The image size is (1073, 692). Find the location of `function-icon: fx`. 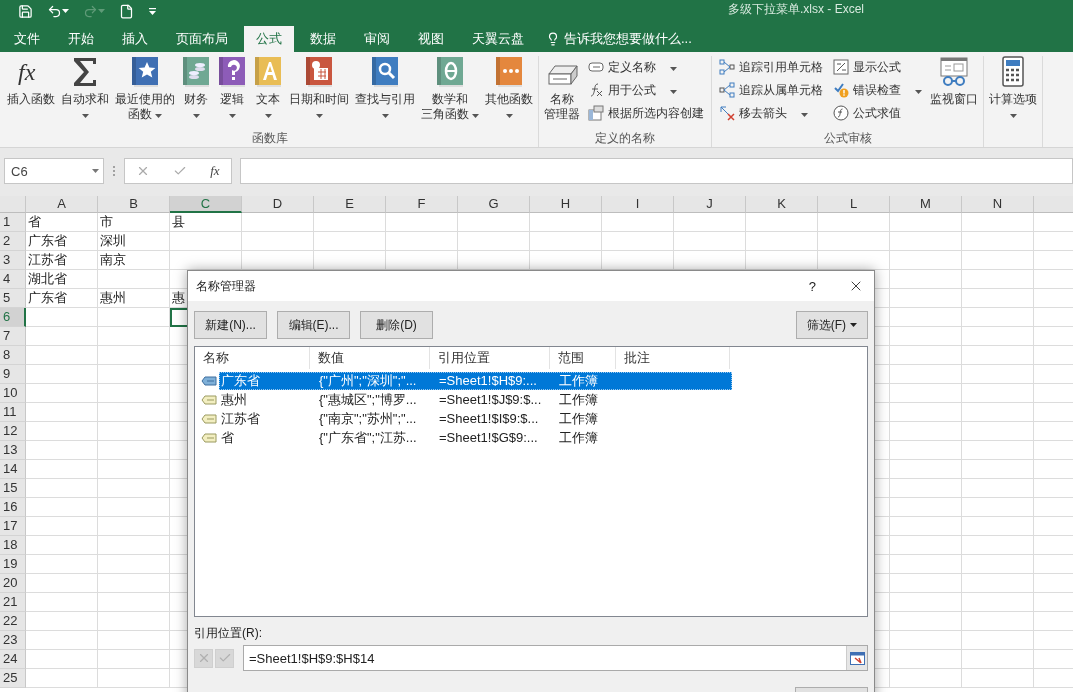

function-icon: fx is located at coordinates (31, 72).